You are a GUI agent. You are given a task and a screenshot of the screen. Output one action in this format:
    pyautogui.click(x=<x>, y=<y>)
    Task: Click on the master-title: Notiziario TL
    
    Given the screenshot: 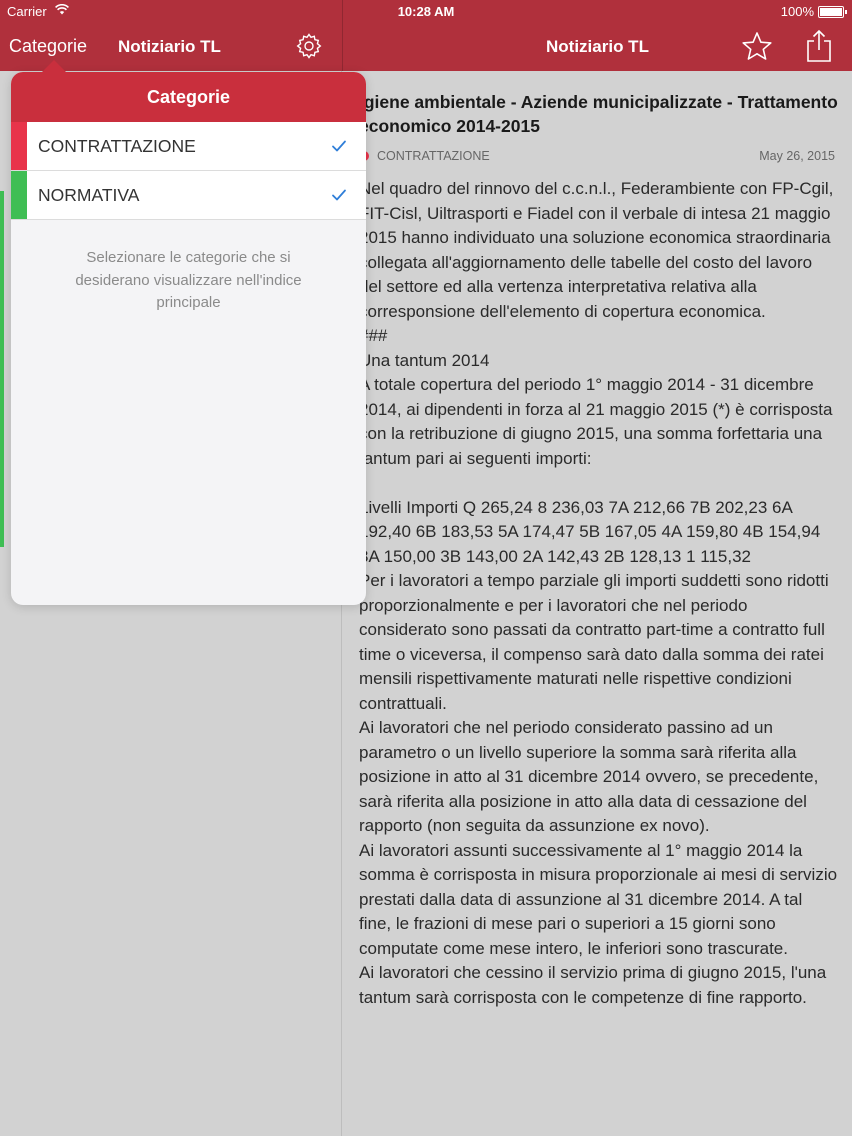 What is the action you would take?
    pyautogui.click(x=169, y=46)
    